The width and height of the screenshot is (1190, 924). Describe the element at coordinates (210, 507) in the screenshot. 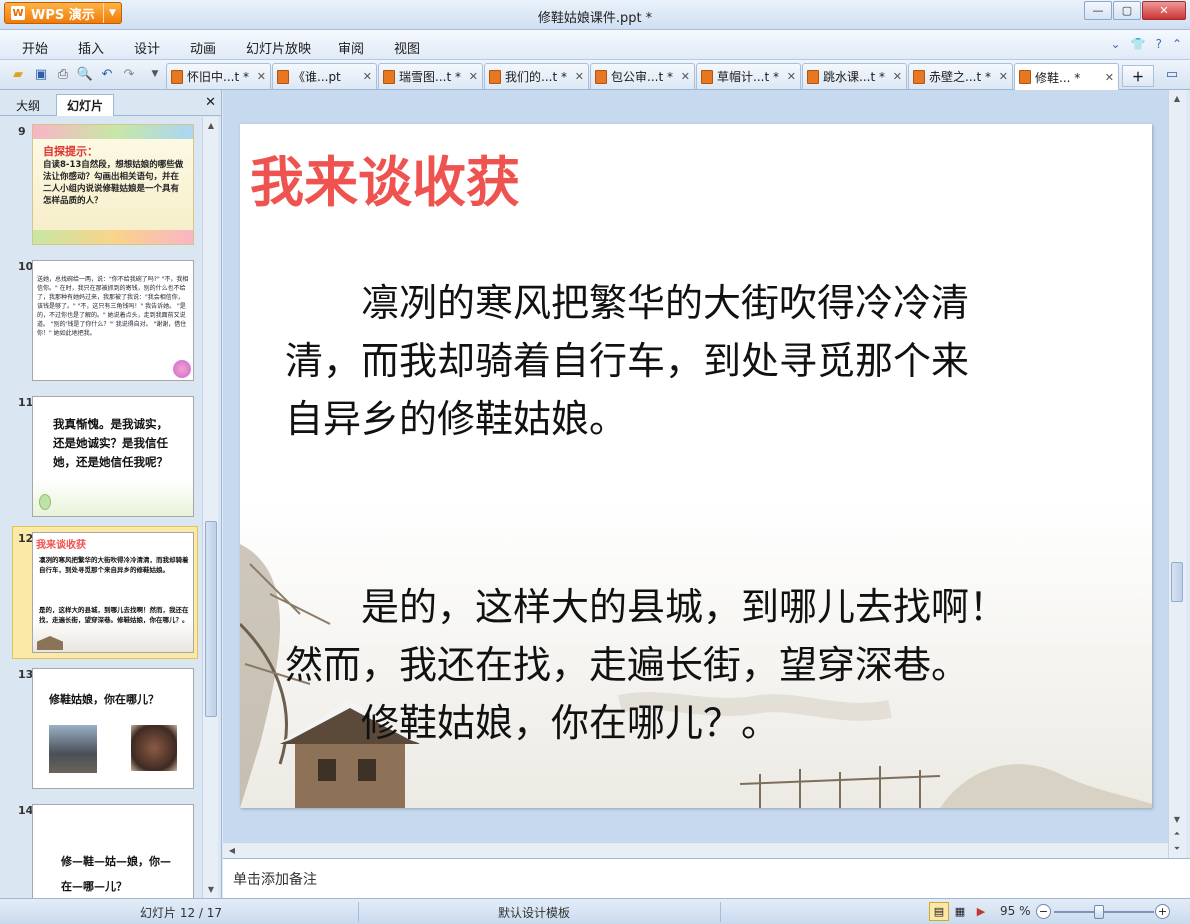

I see `thumbnail-scrollbar: ▲ ▼` at that location.